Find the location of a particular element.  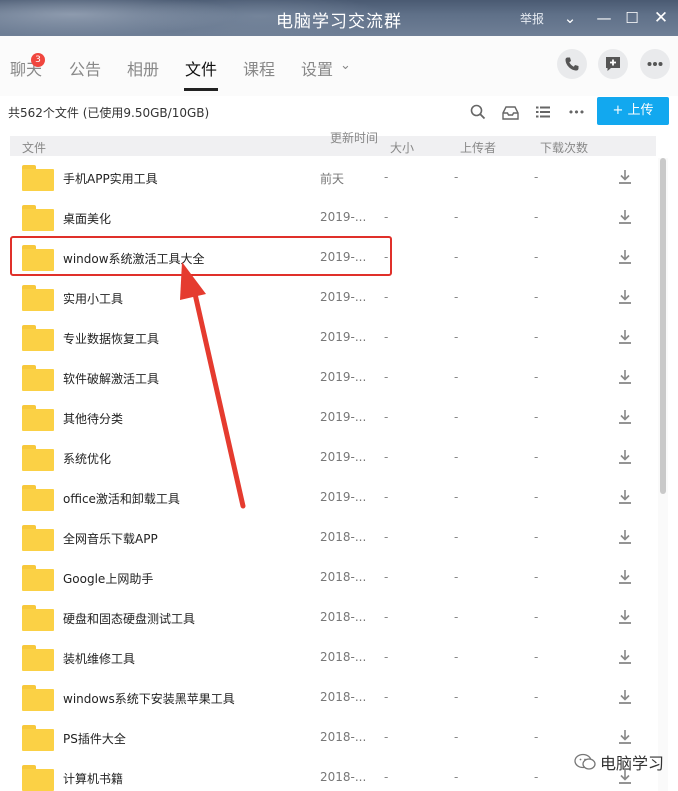

column-updated: 更新时间 is located at coordinates (354, 137).